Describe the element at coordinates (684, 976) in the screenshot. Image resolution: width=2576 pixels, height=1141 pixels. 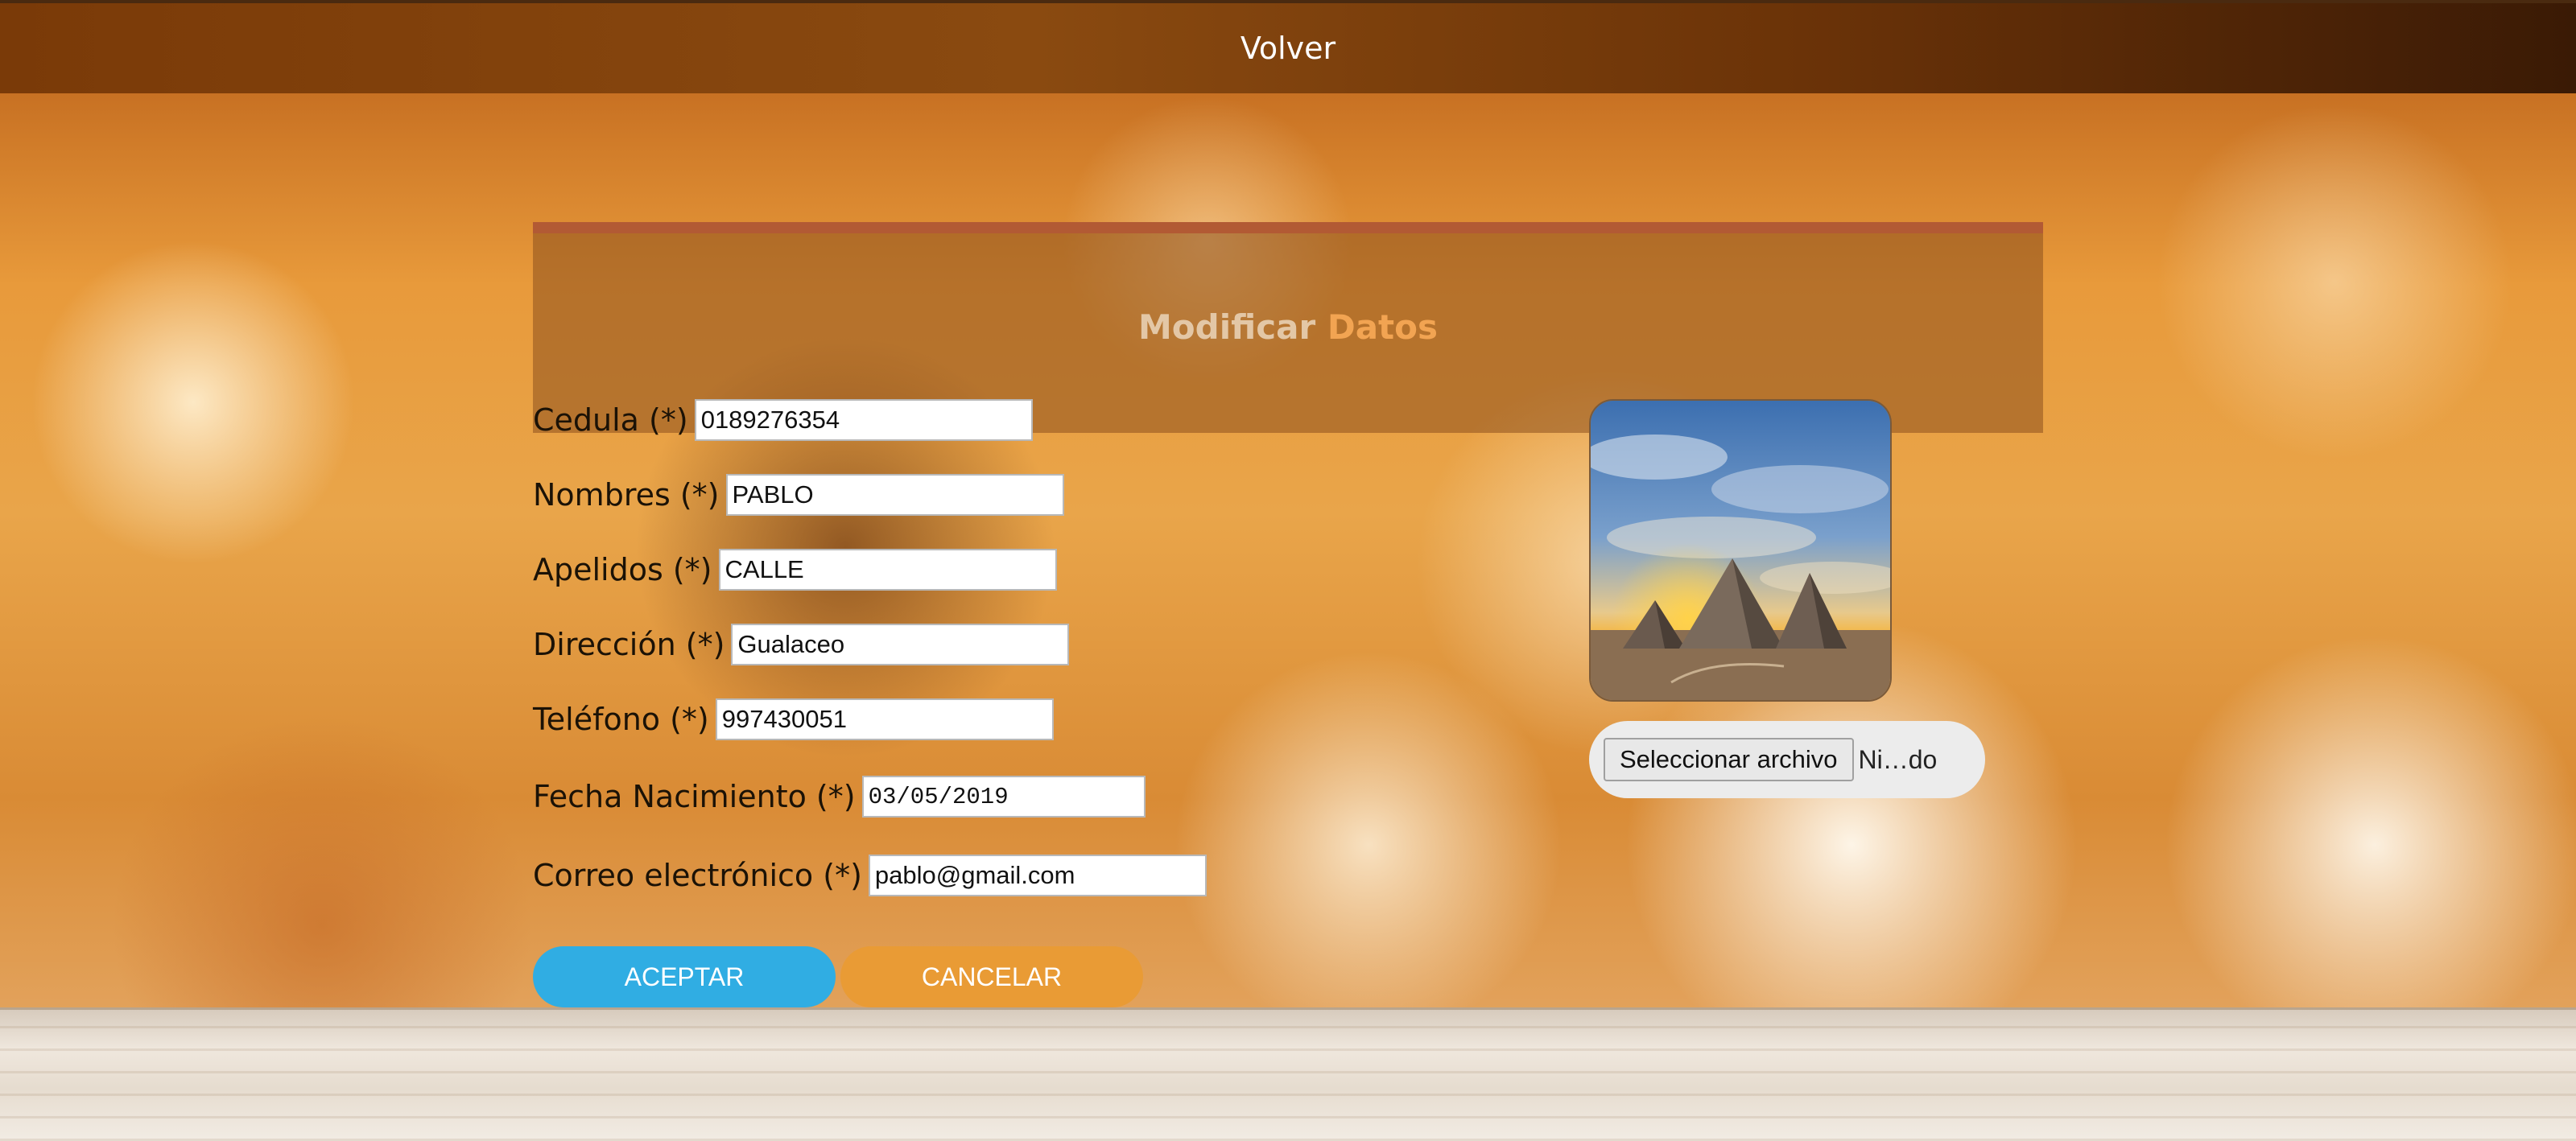
I see `accept-button: ACEPTAR` at that location.